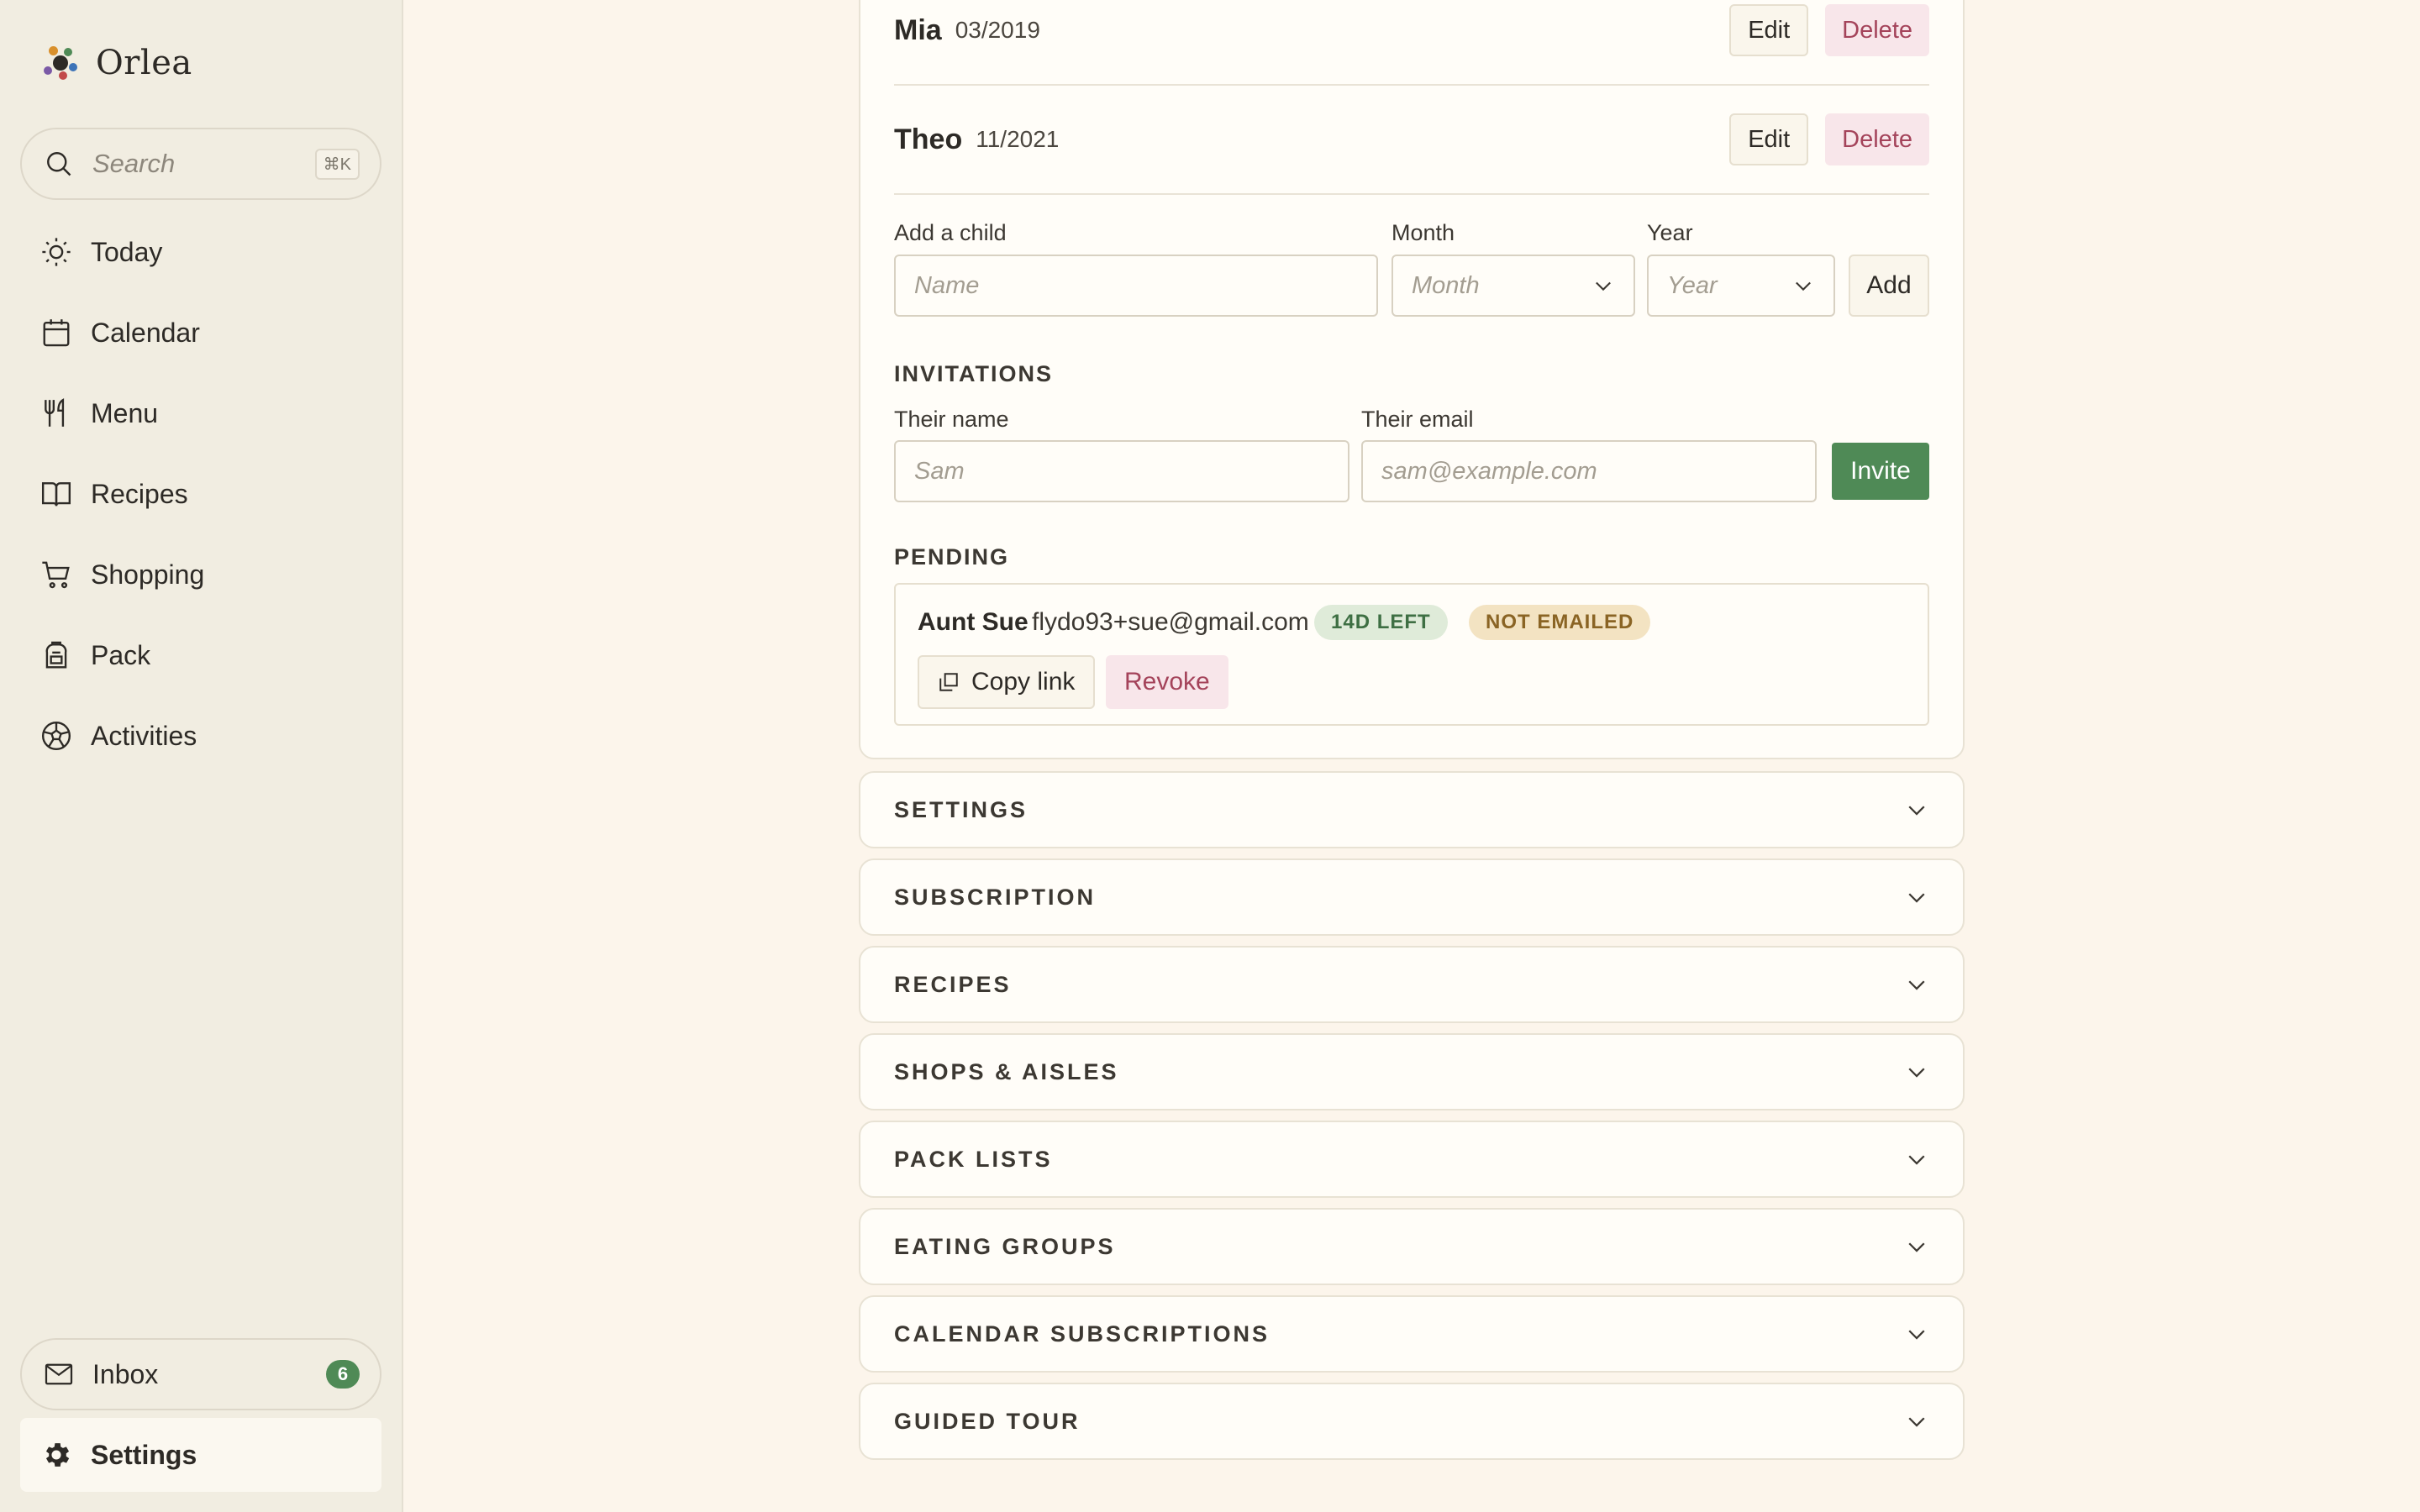 The image size is (2420, 1512). What do you see at coordinates (200, 736) in the screenshot?
I see `nav-item-activities: Activities` at bounding box center [200, 736].